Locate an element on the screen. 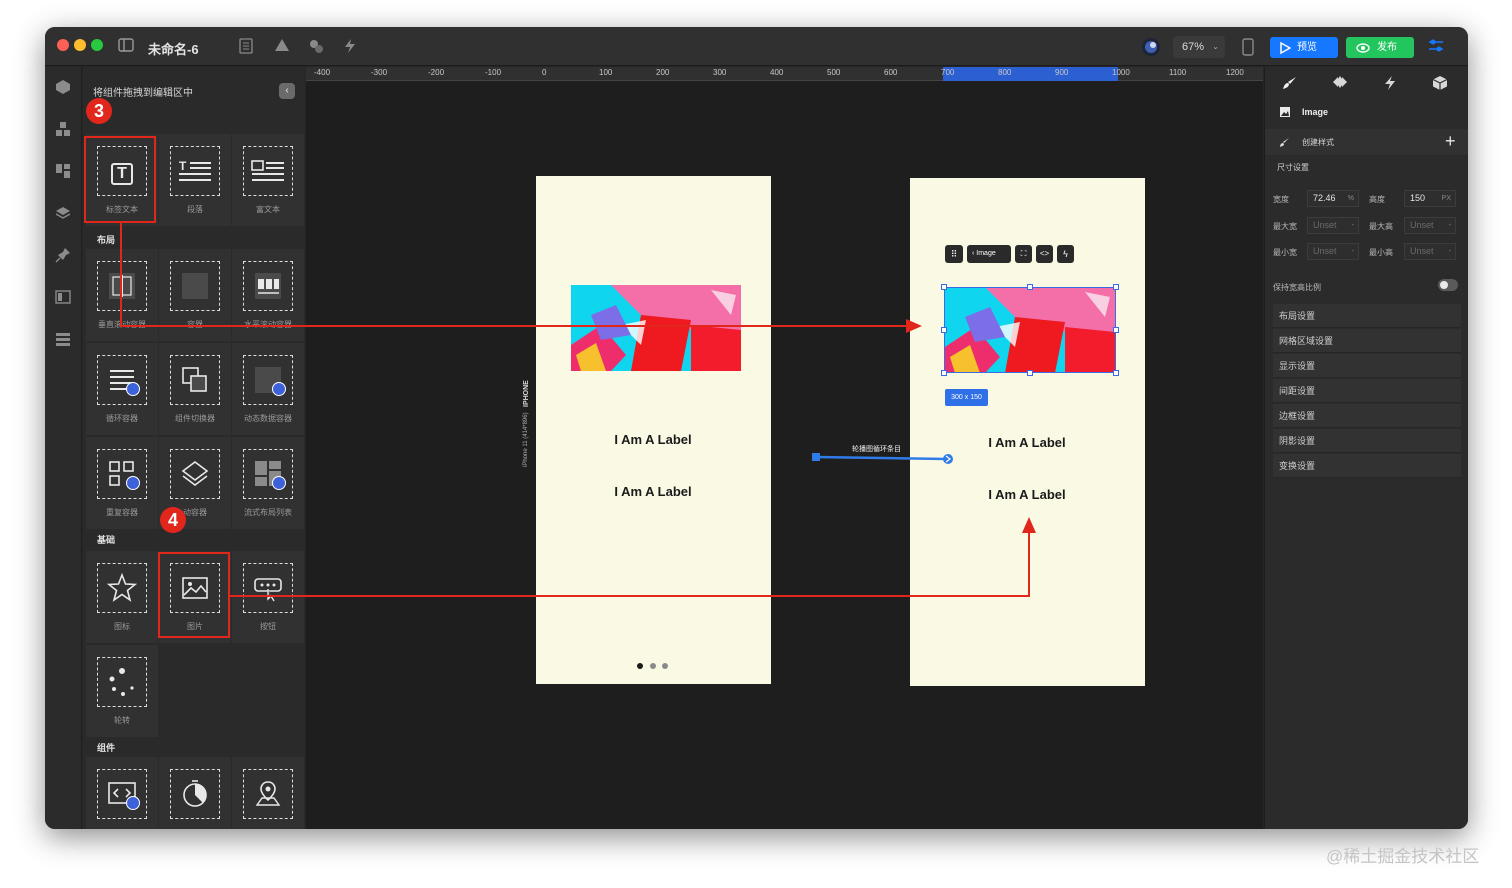 This screenshot has width=1512, height=888. arrow-label-to-canvas is located at coordinates (515, 274).